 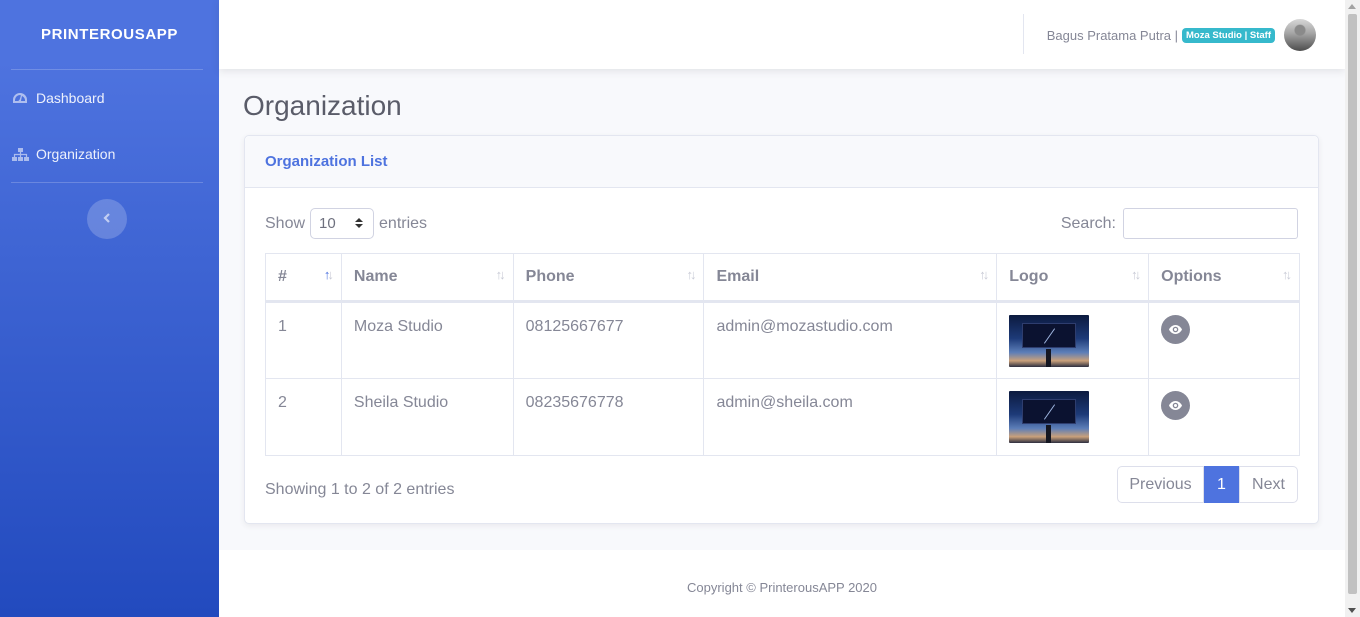 What do you see at coordinates (1023, 34) in the screenshot?
I see `topbar-divider` at bounding box center [1023, 34].